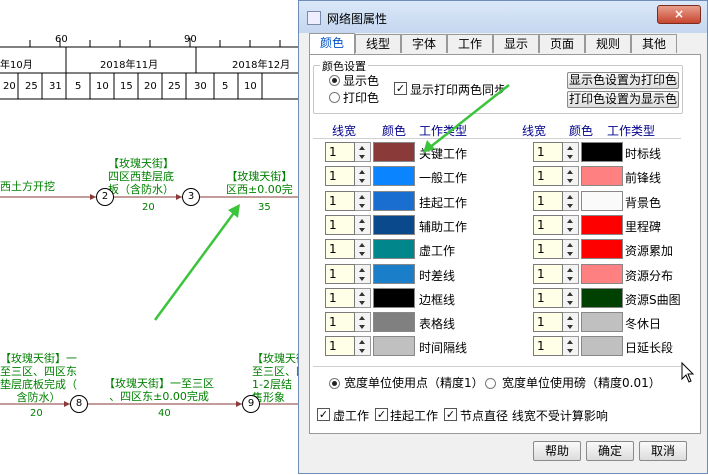 The width and height of the screenshot is (708, 475). What do you see at coordinates (334, 97) in the screenshot?
I see `print-color-radio` at bounding box center [334, 97].